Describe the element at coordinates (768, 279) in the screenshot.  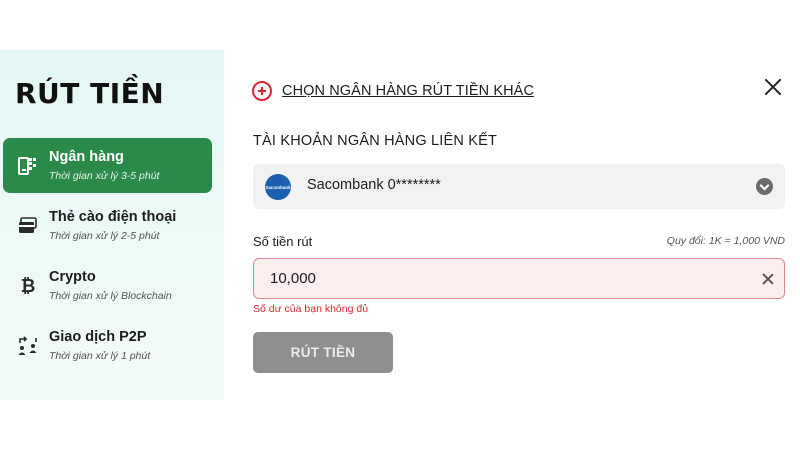
I see `clear-icon` at that location.